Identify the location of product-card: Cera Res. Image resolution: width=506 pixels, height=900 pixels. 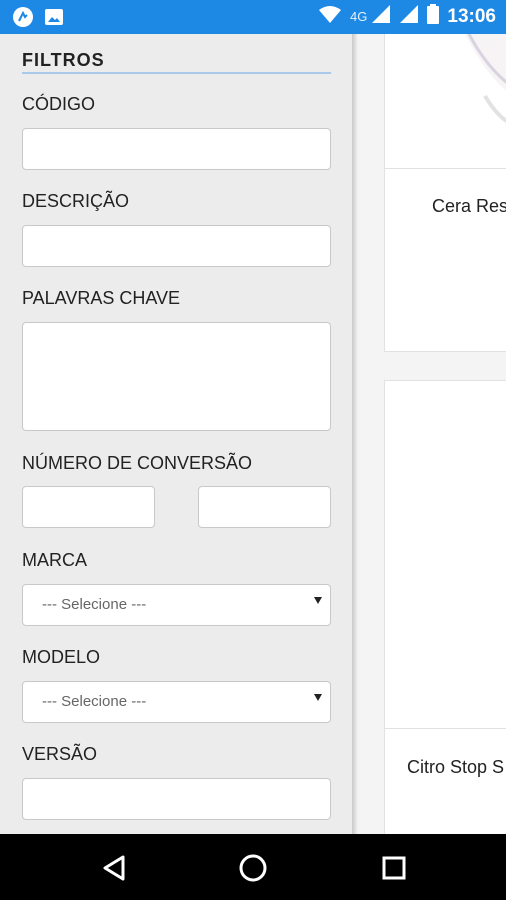
(445, 193).